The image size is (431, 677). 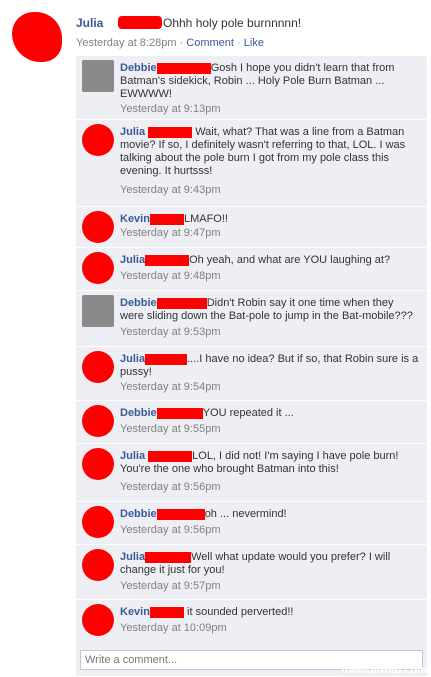 What do you see at coordinates (89, 23) in the screenshot?
I see `post-author-name: Julia` at bounding box center [89, 23].